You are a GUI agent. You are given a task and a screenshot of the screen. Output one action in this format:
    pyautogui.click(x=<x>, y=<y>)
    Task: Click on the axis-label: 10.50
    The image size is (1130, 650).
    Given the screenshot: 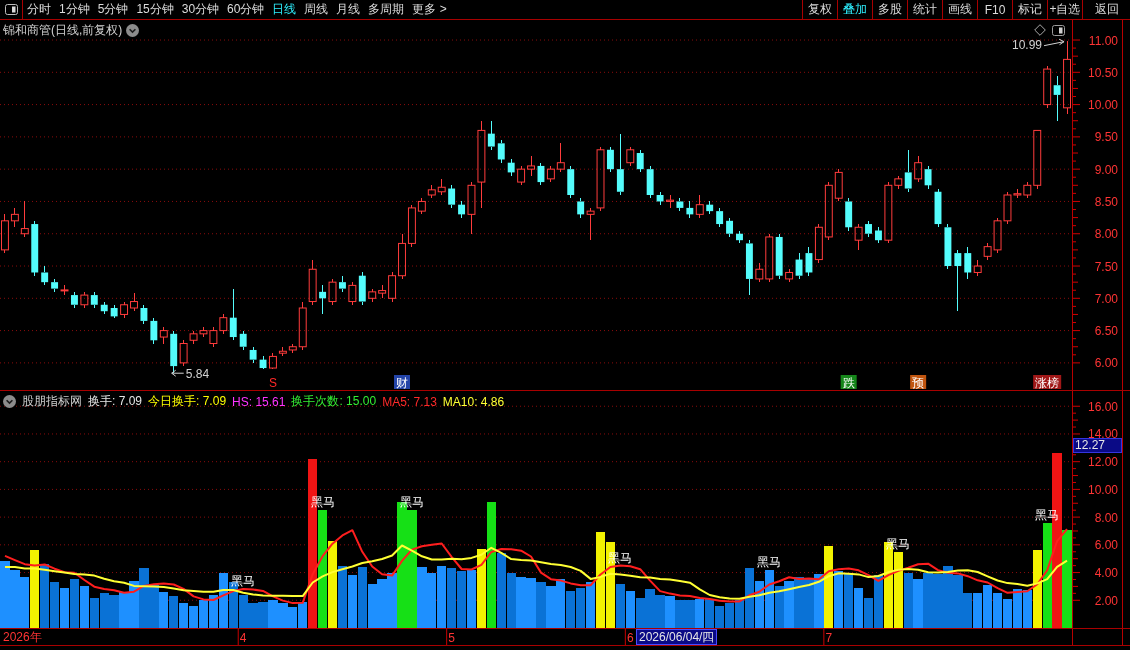 What is the action you would take?
    pyautogui.click(x=1102, y=72)
    